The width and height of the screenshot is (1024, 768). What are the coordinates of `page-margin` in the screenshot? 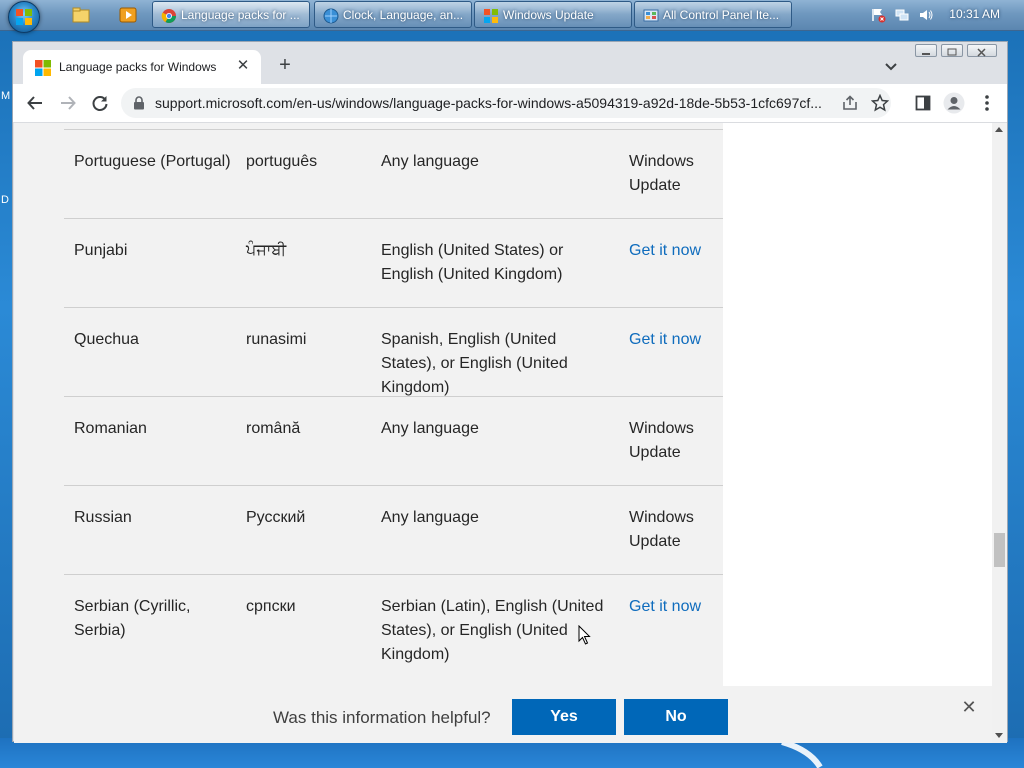 It's located at (39, 404).